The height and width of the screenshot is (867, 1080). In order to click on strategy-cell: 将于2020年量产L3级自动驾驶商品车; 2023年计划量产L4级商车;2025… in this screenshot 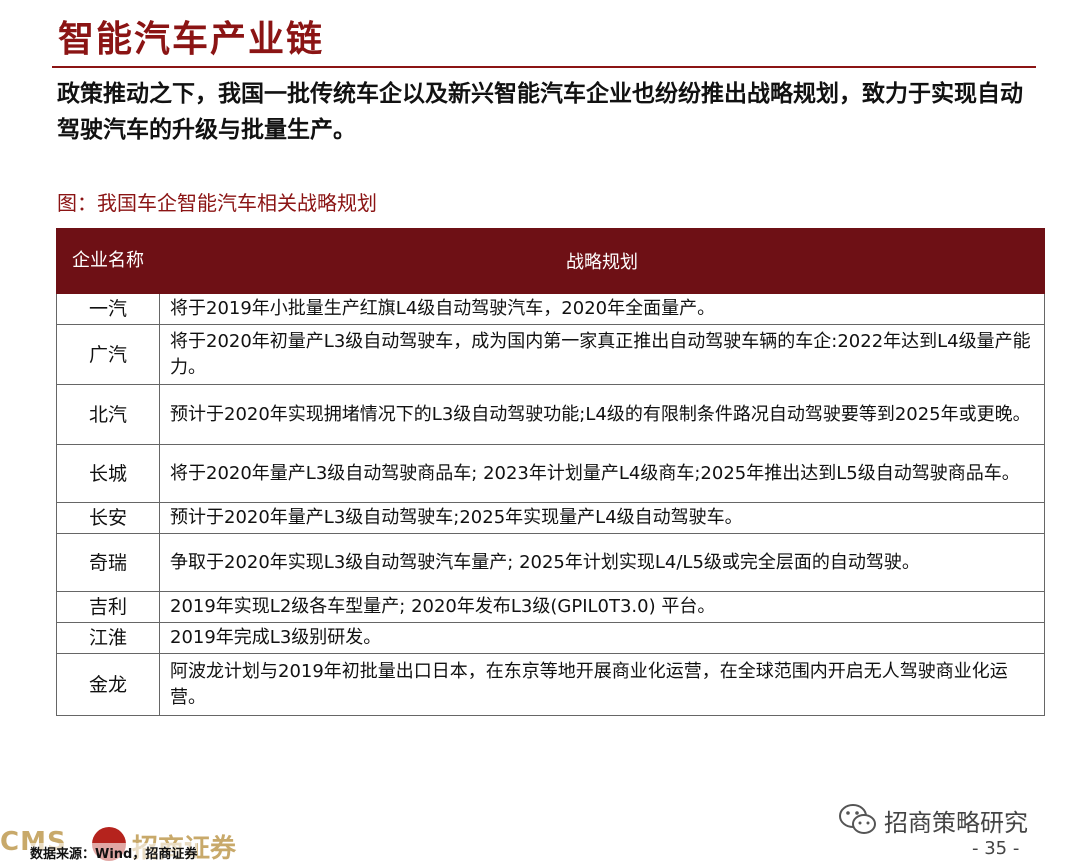, I will do `click(602, 473)`.